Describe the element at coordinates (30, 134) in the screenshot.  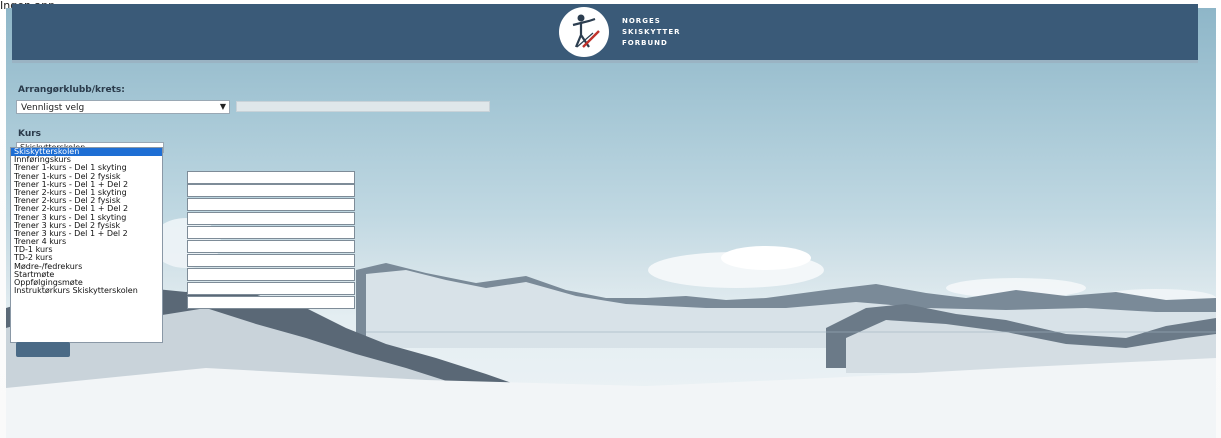
I see `course-label: Kurs` at that location.